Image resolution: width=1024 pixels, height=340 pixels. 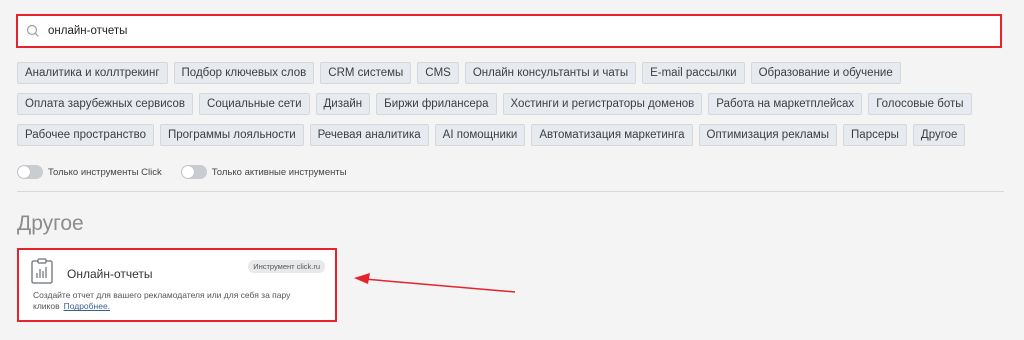 I want to click on search-icon, so click(x=32, y=30).